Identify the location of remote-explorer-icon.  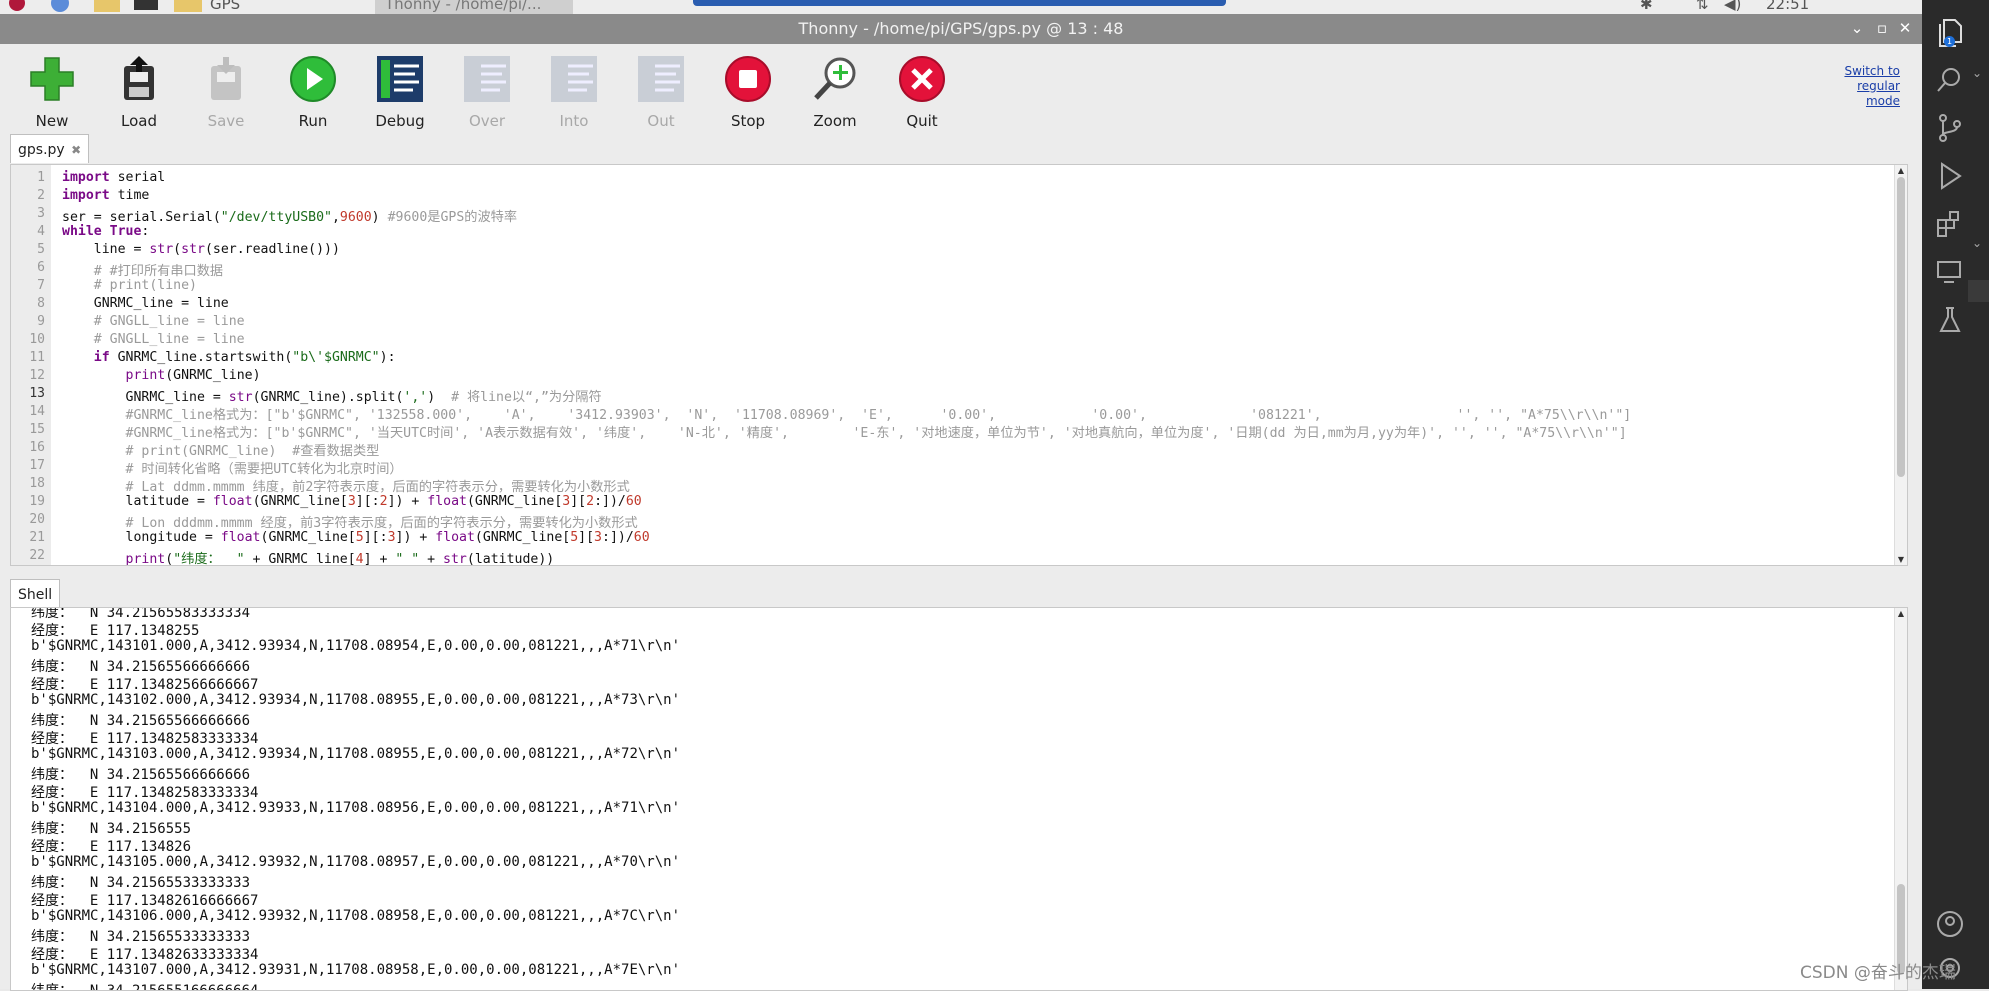
(1950, 272).